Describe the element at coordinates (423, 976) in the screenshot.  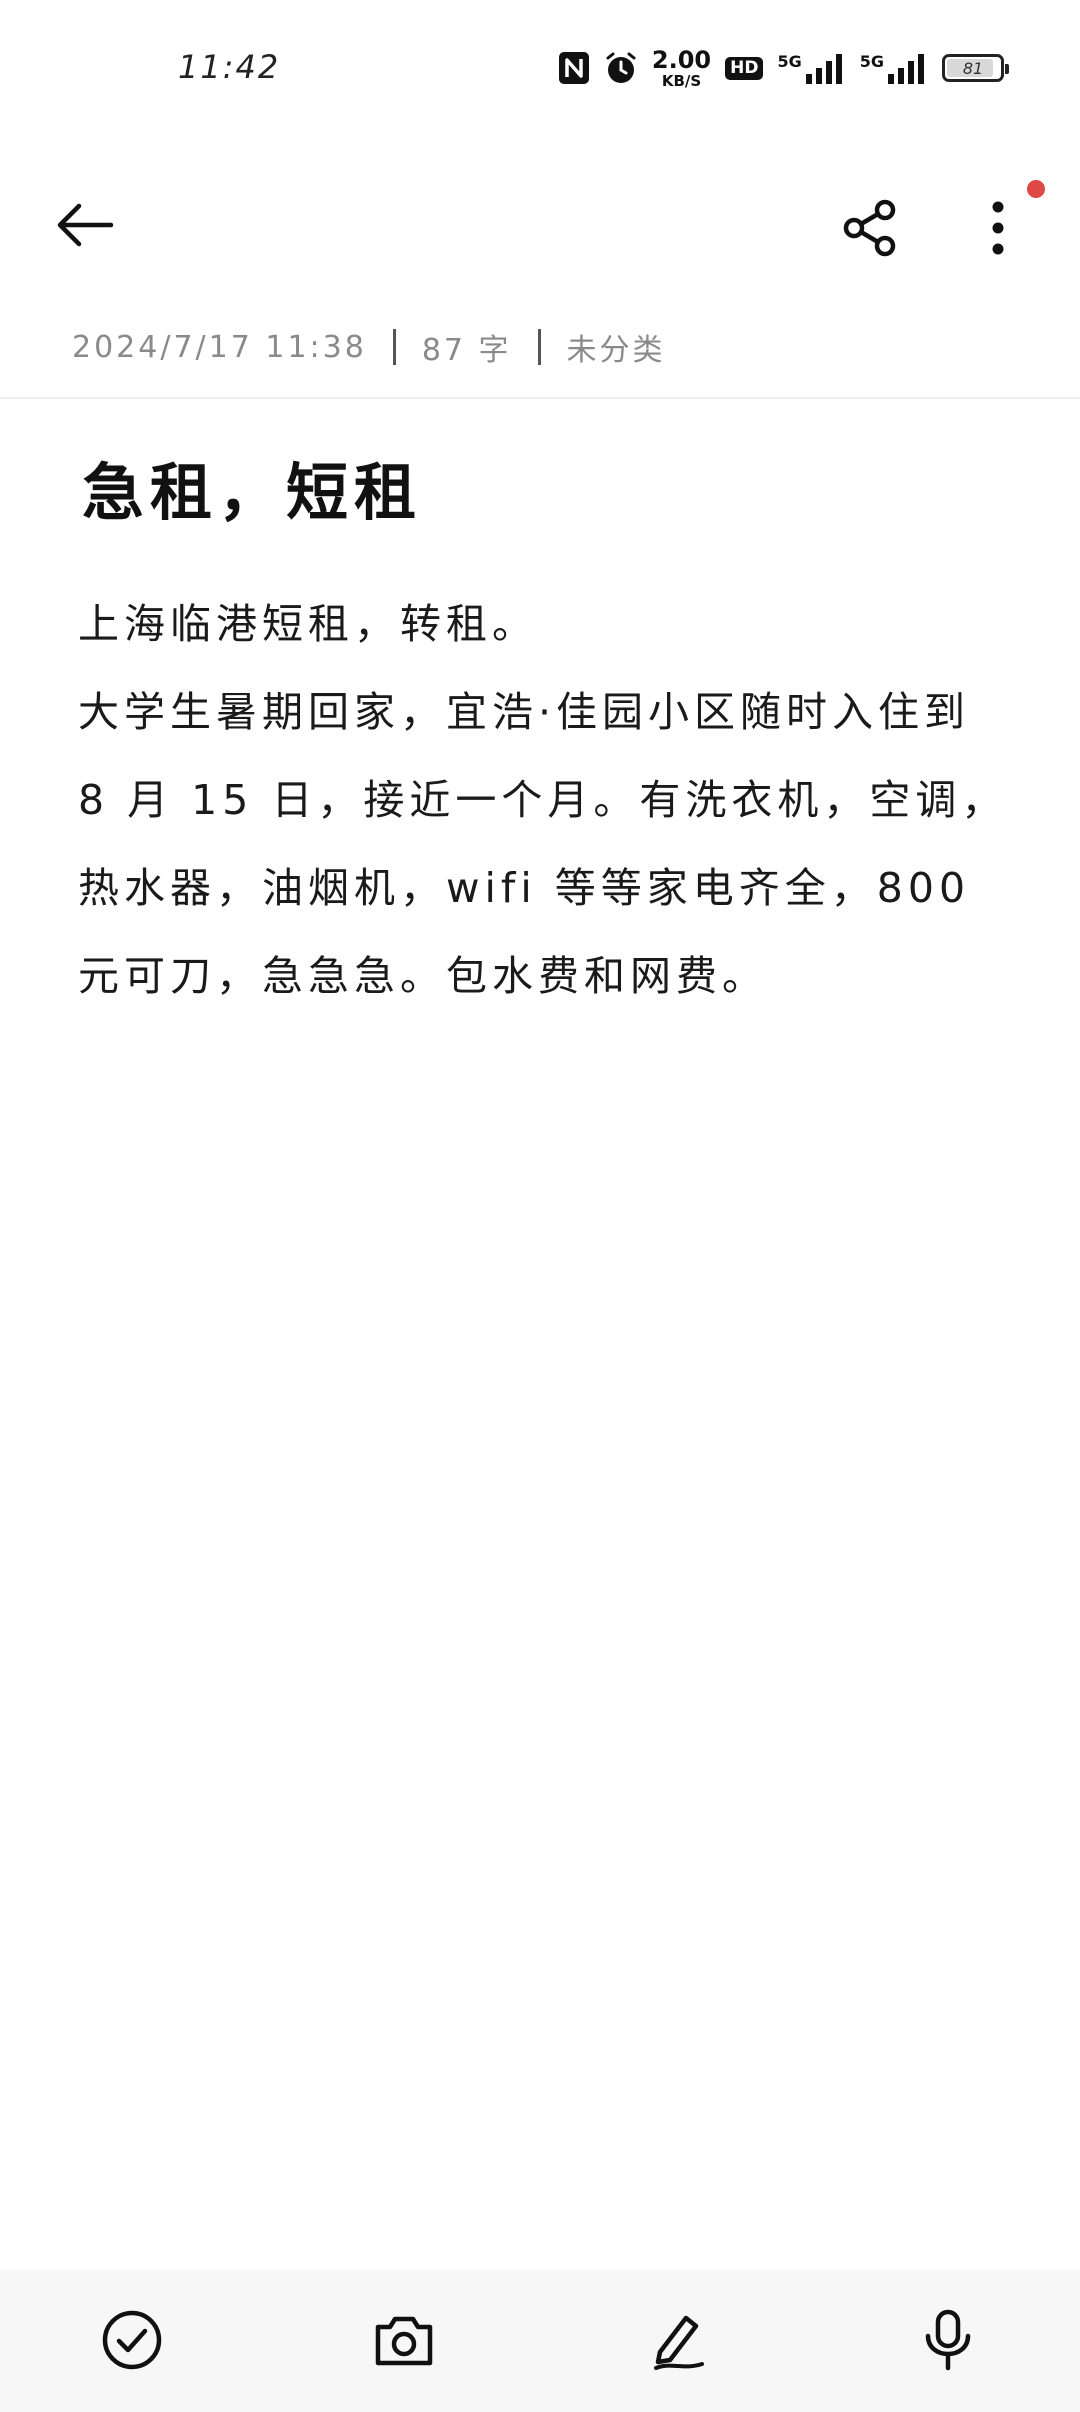
I see `note-line: 元可刀，急急急。包水费和网费。` at that location.